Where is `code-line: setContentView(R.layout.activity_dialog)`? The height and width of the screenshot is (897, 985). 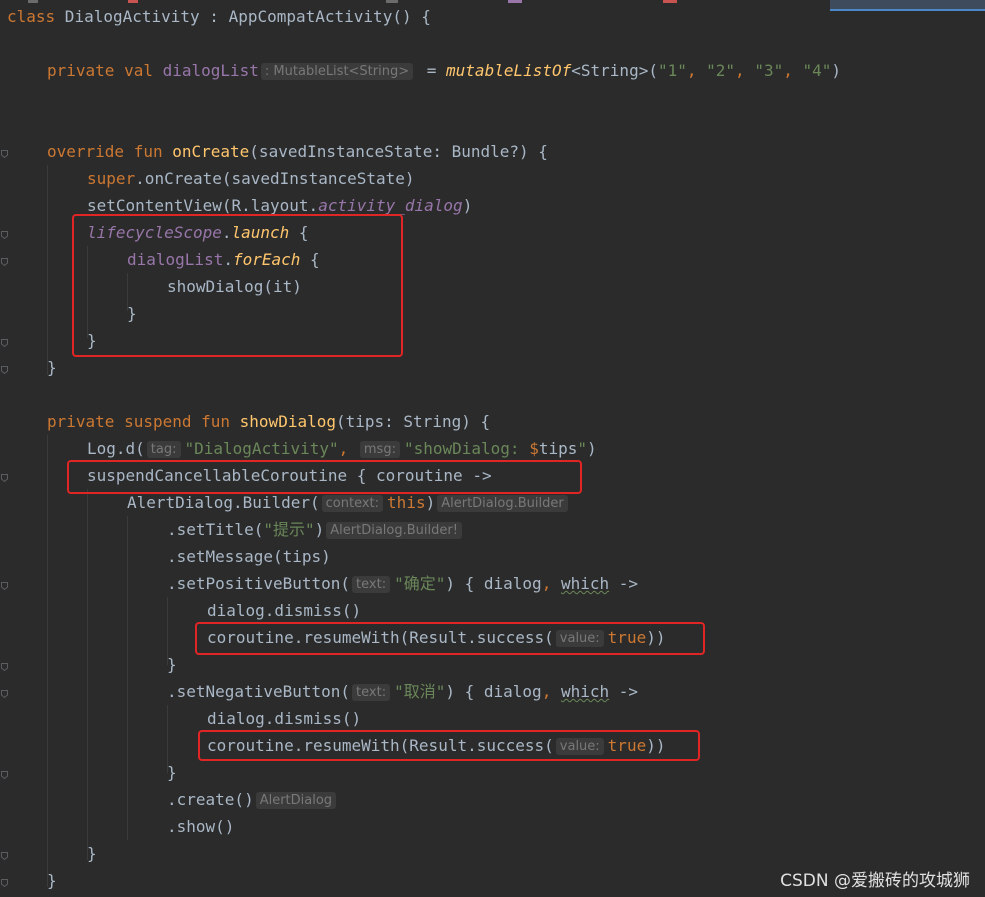 code-line: setContentView(R.layout.activity_dialog) is located at coordinates (236, 205).